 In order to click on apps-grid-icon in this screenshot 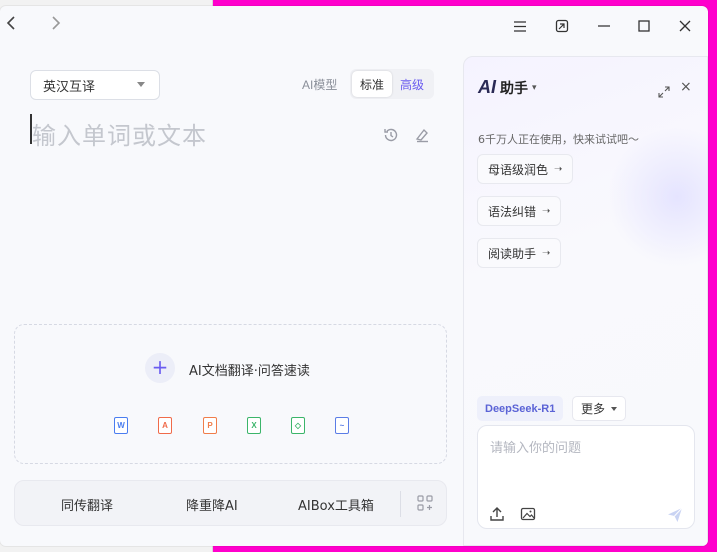, I will do `click(425, 503)`.